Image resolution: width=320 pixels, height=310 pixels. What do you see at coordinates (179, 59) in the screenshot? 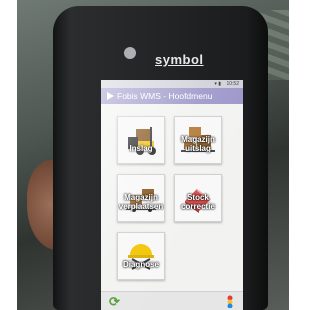
I see `device-brand: symbol` at bounding box center [179, 59].